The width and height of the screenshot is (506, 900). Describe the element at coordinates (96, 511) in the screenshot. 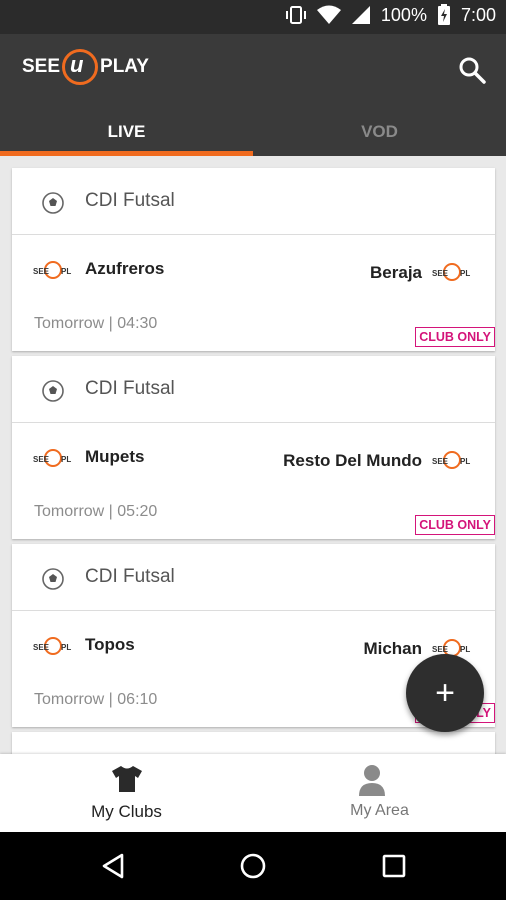

I see `match-time: Tomorrow | 05:20` at that location.